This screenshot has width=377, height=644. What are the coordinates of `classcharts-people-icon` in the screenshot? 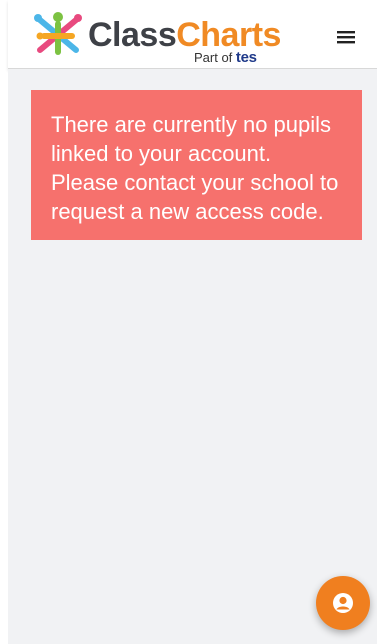 It's located at (58, 33).